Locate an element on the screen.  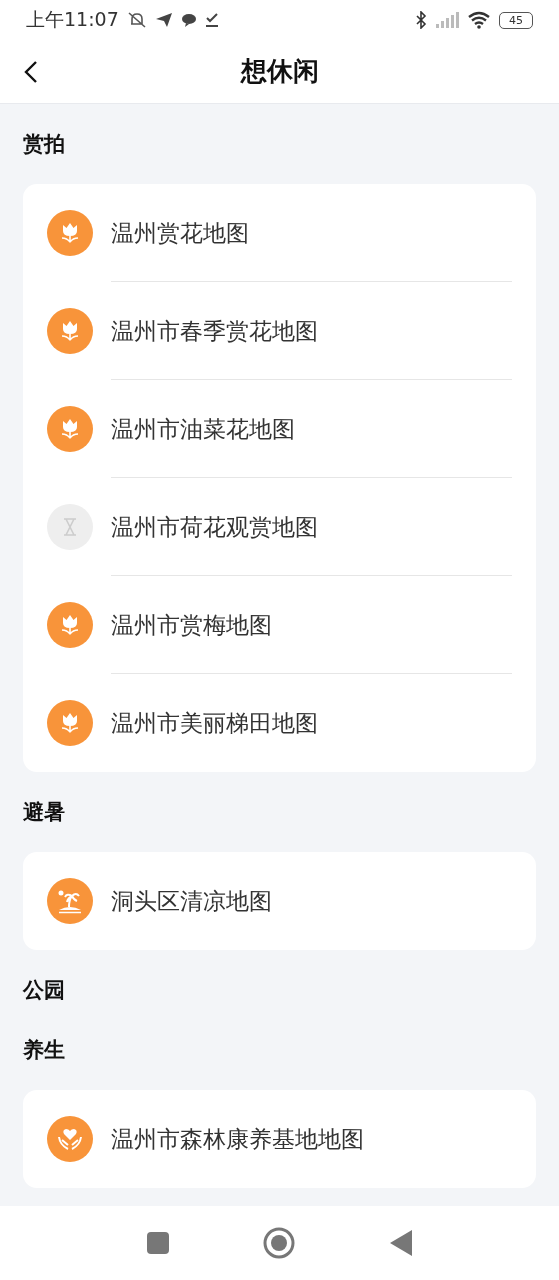
map-list-item: 温州市美丽梯田地图 is located at coordinates (279, 723).